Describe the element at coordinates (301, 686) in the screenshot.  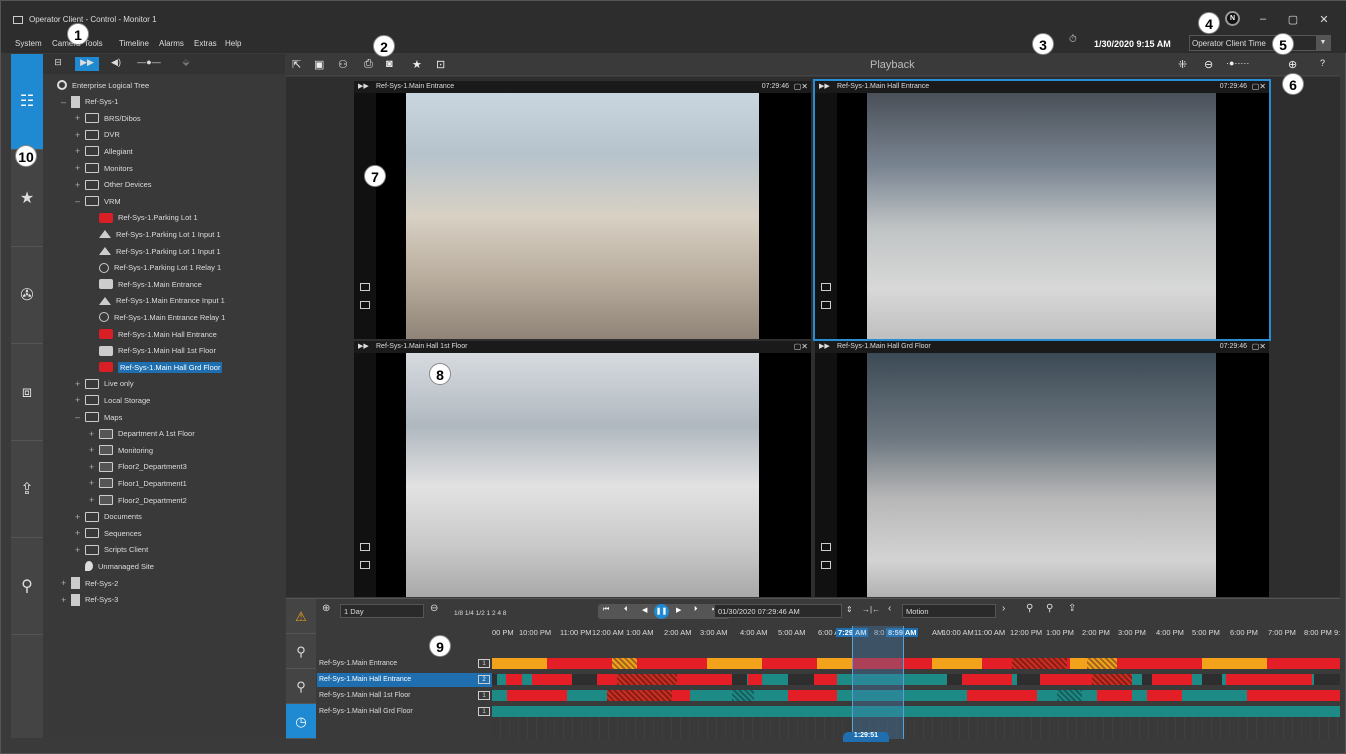
I see `person-search-icon: ⚲` at that location.